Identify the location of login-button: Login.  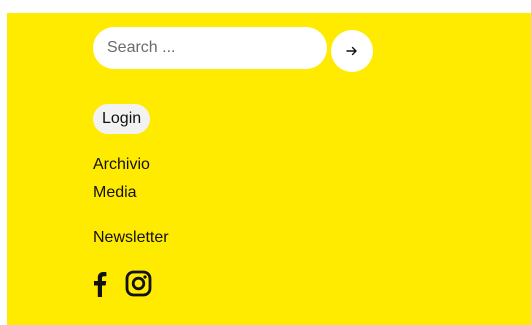
(122, 119).